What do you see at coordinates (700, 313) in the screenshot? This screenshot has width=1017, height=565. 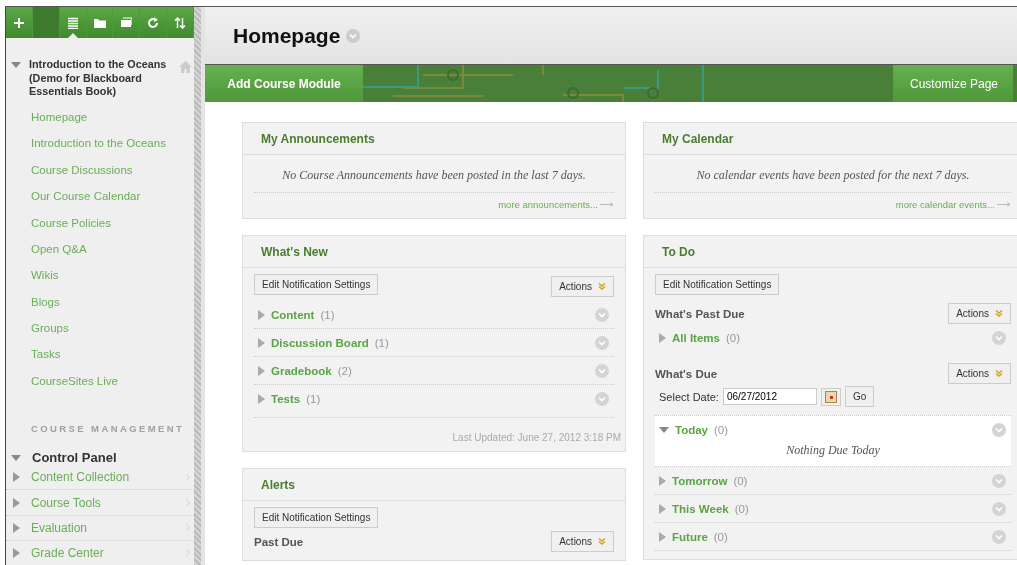 I see `section-heading: What's Past Due` at bounding box center [700, 313].